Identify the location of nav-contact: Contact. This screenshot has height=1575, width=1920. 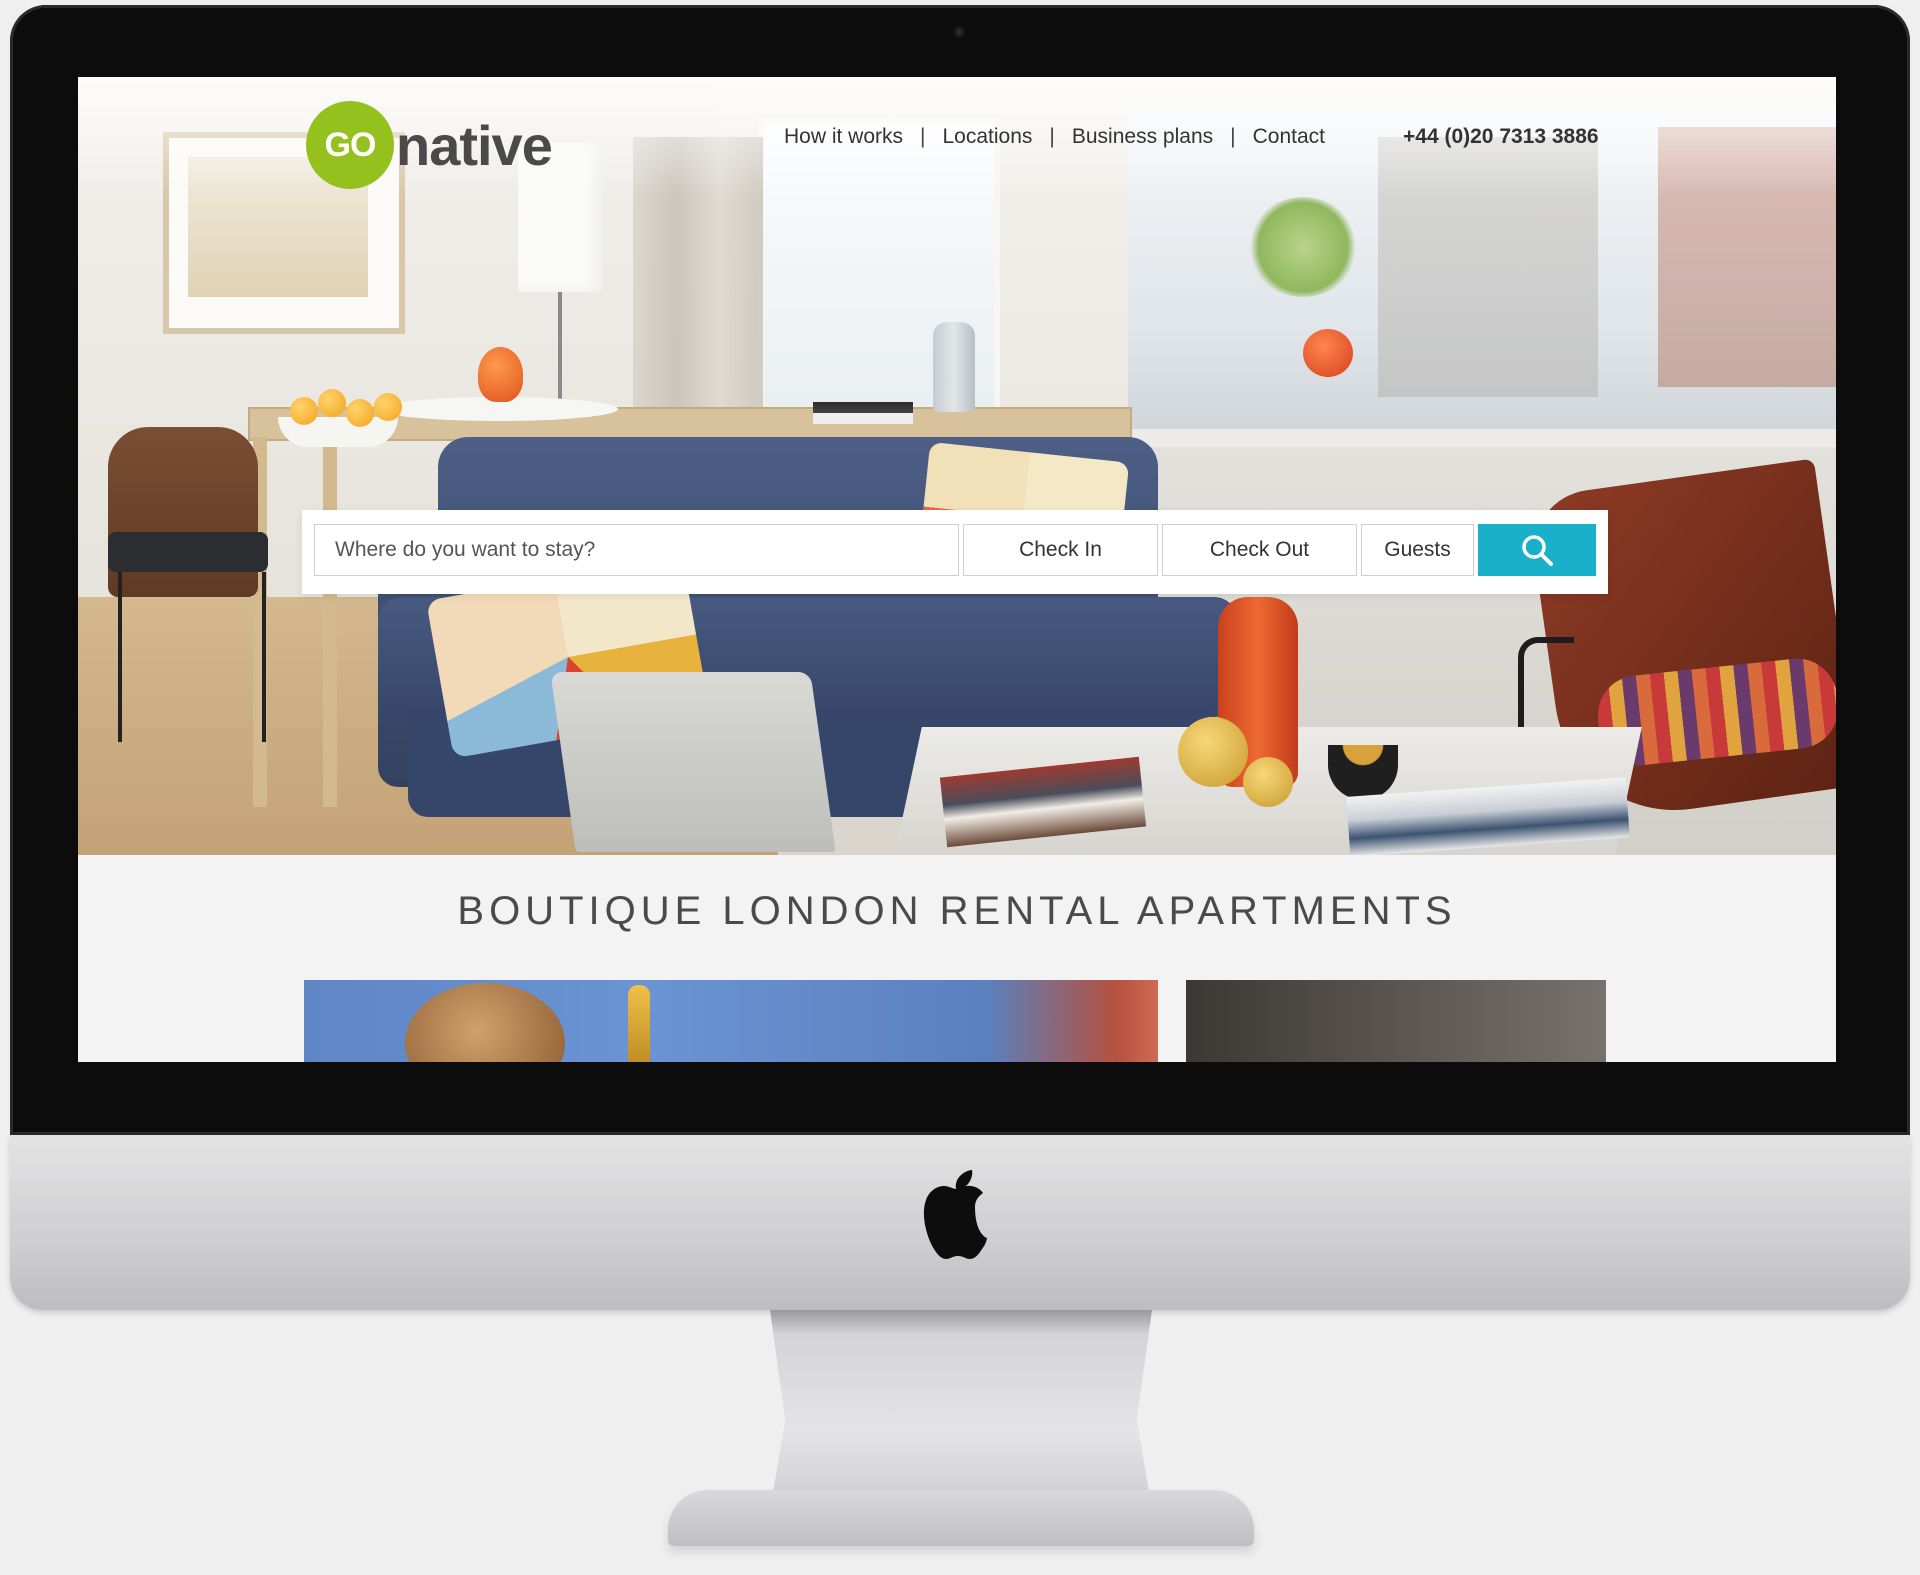
(1289, 137).